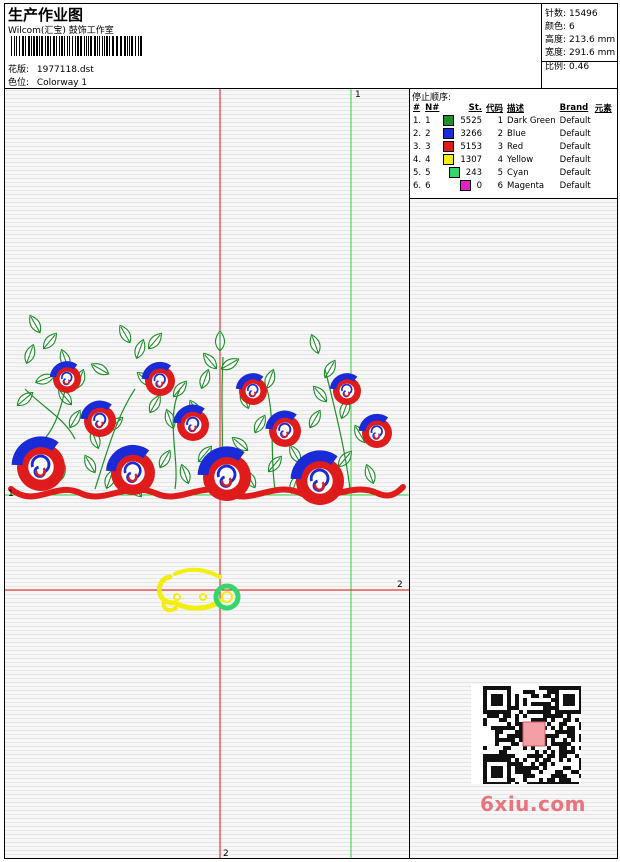 The width and height of the screenshot is (620, 862). Describe the element at coordinates (462, 133) in the screenshot. I see `stitch-count: 3266` at that location.